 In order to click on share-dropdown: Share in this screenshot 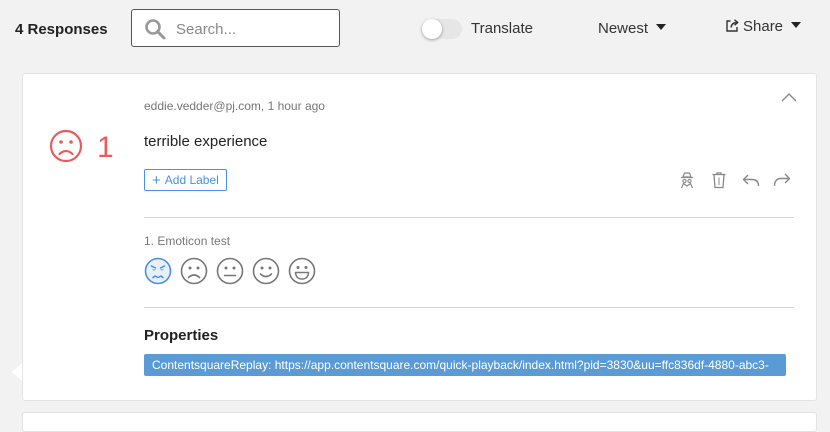, I will do `click(763, 26)`.